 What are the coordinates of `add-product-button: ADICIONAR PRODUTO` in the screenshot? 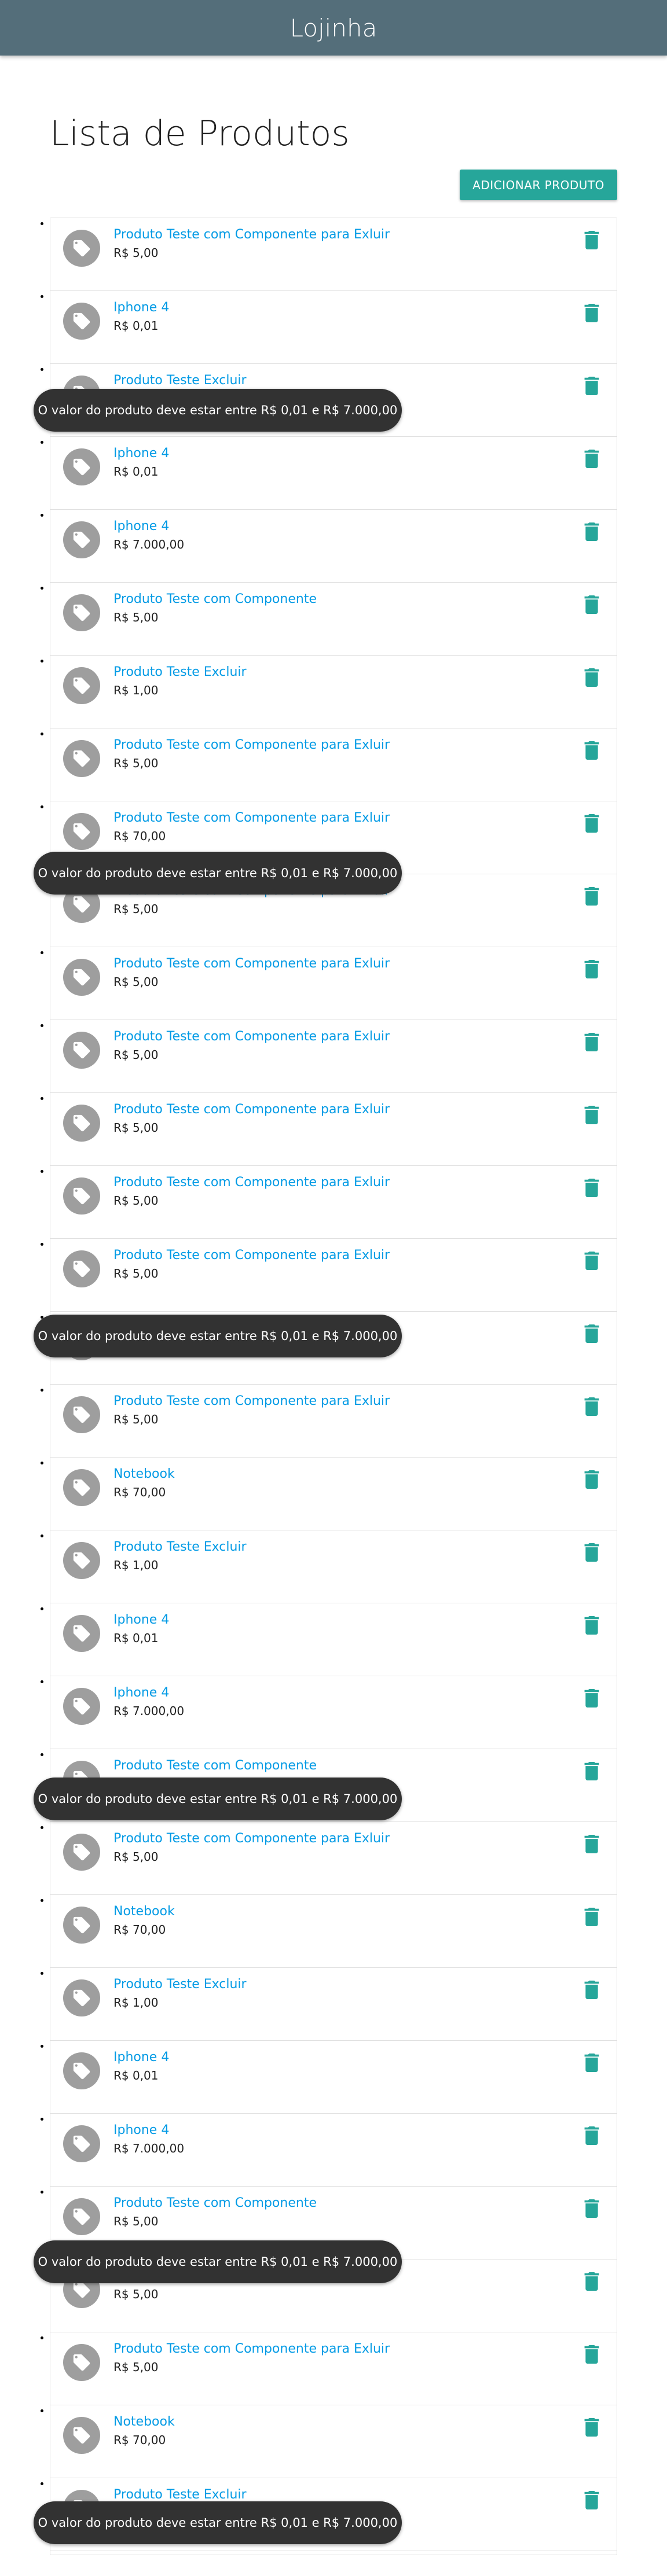 It's located at (539, 185).